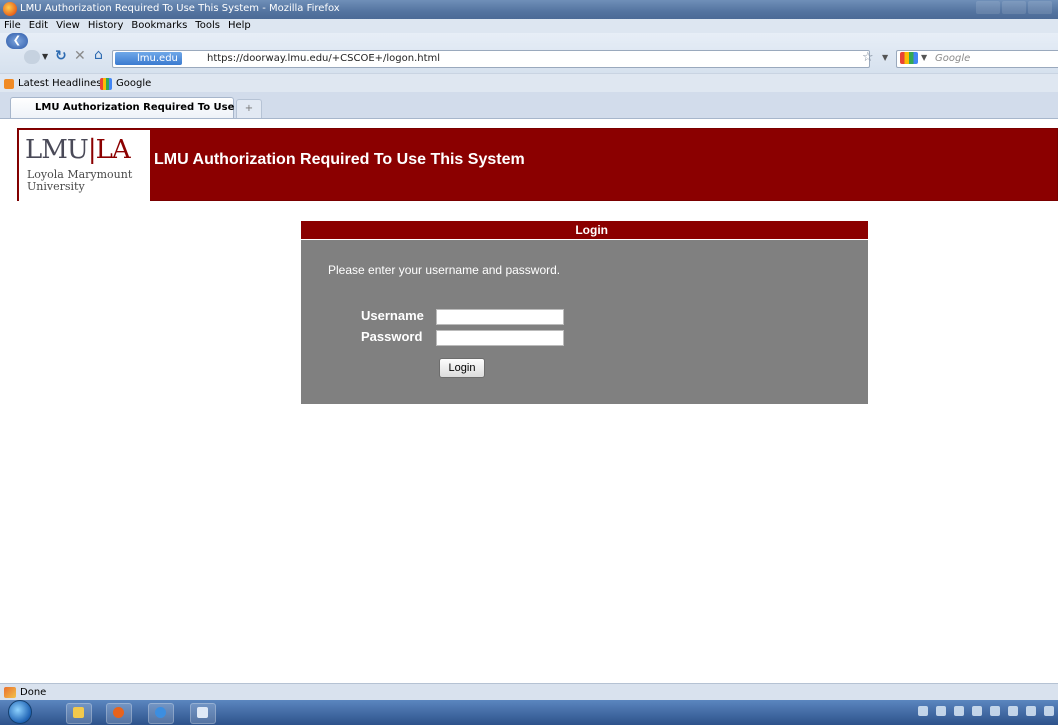 Image resolution: width=1058 pixels, height=725 pixels. I want to click on menu-history: History, so click(106, 26).